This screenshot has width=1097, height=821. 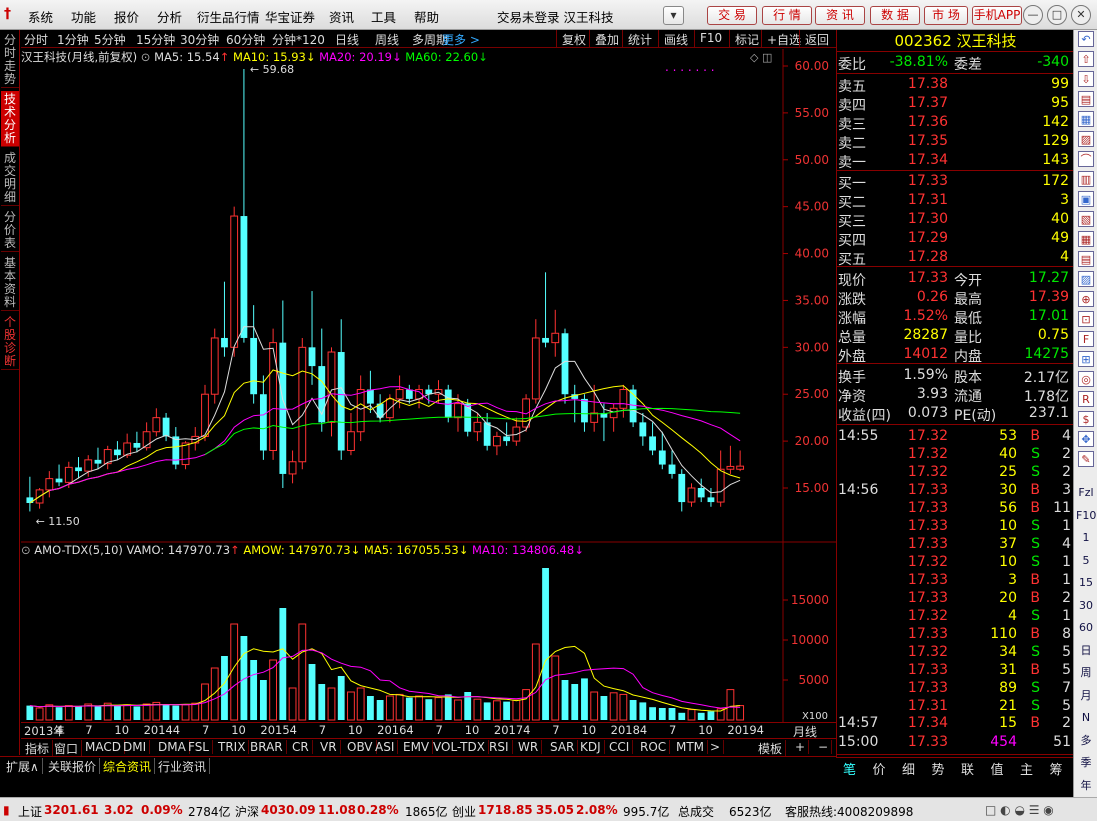 What do you see at coordinates (1086, 673) in the screenshot?
I see `period-shortcut: 周` at bounding box center [1086, 673].